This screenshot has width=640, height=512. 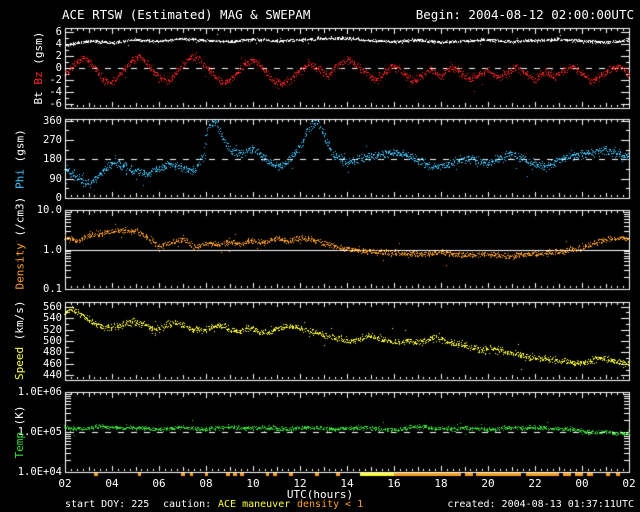 I want to click on y-axis-title-phi: Phi (gsm), so click(x=20, y=158).